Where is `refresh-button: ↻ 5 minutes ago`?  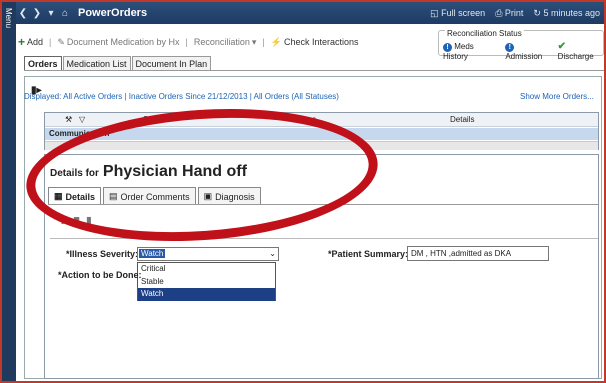 refresh-button: ↻ 5 minutes ago is located at coordinates (566, 13).